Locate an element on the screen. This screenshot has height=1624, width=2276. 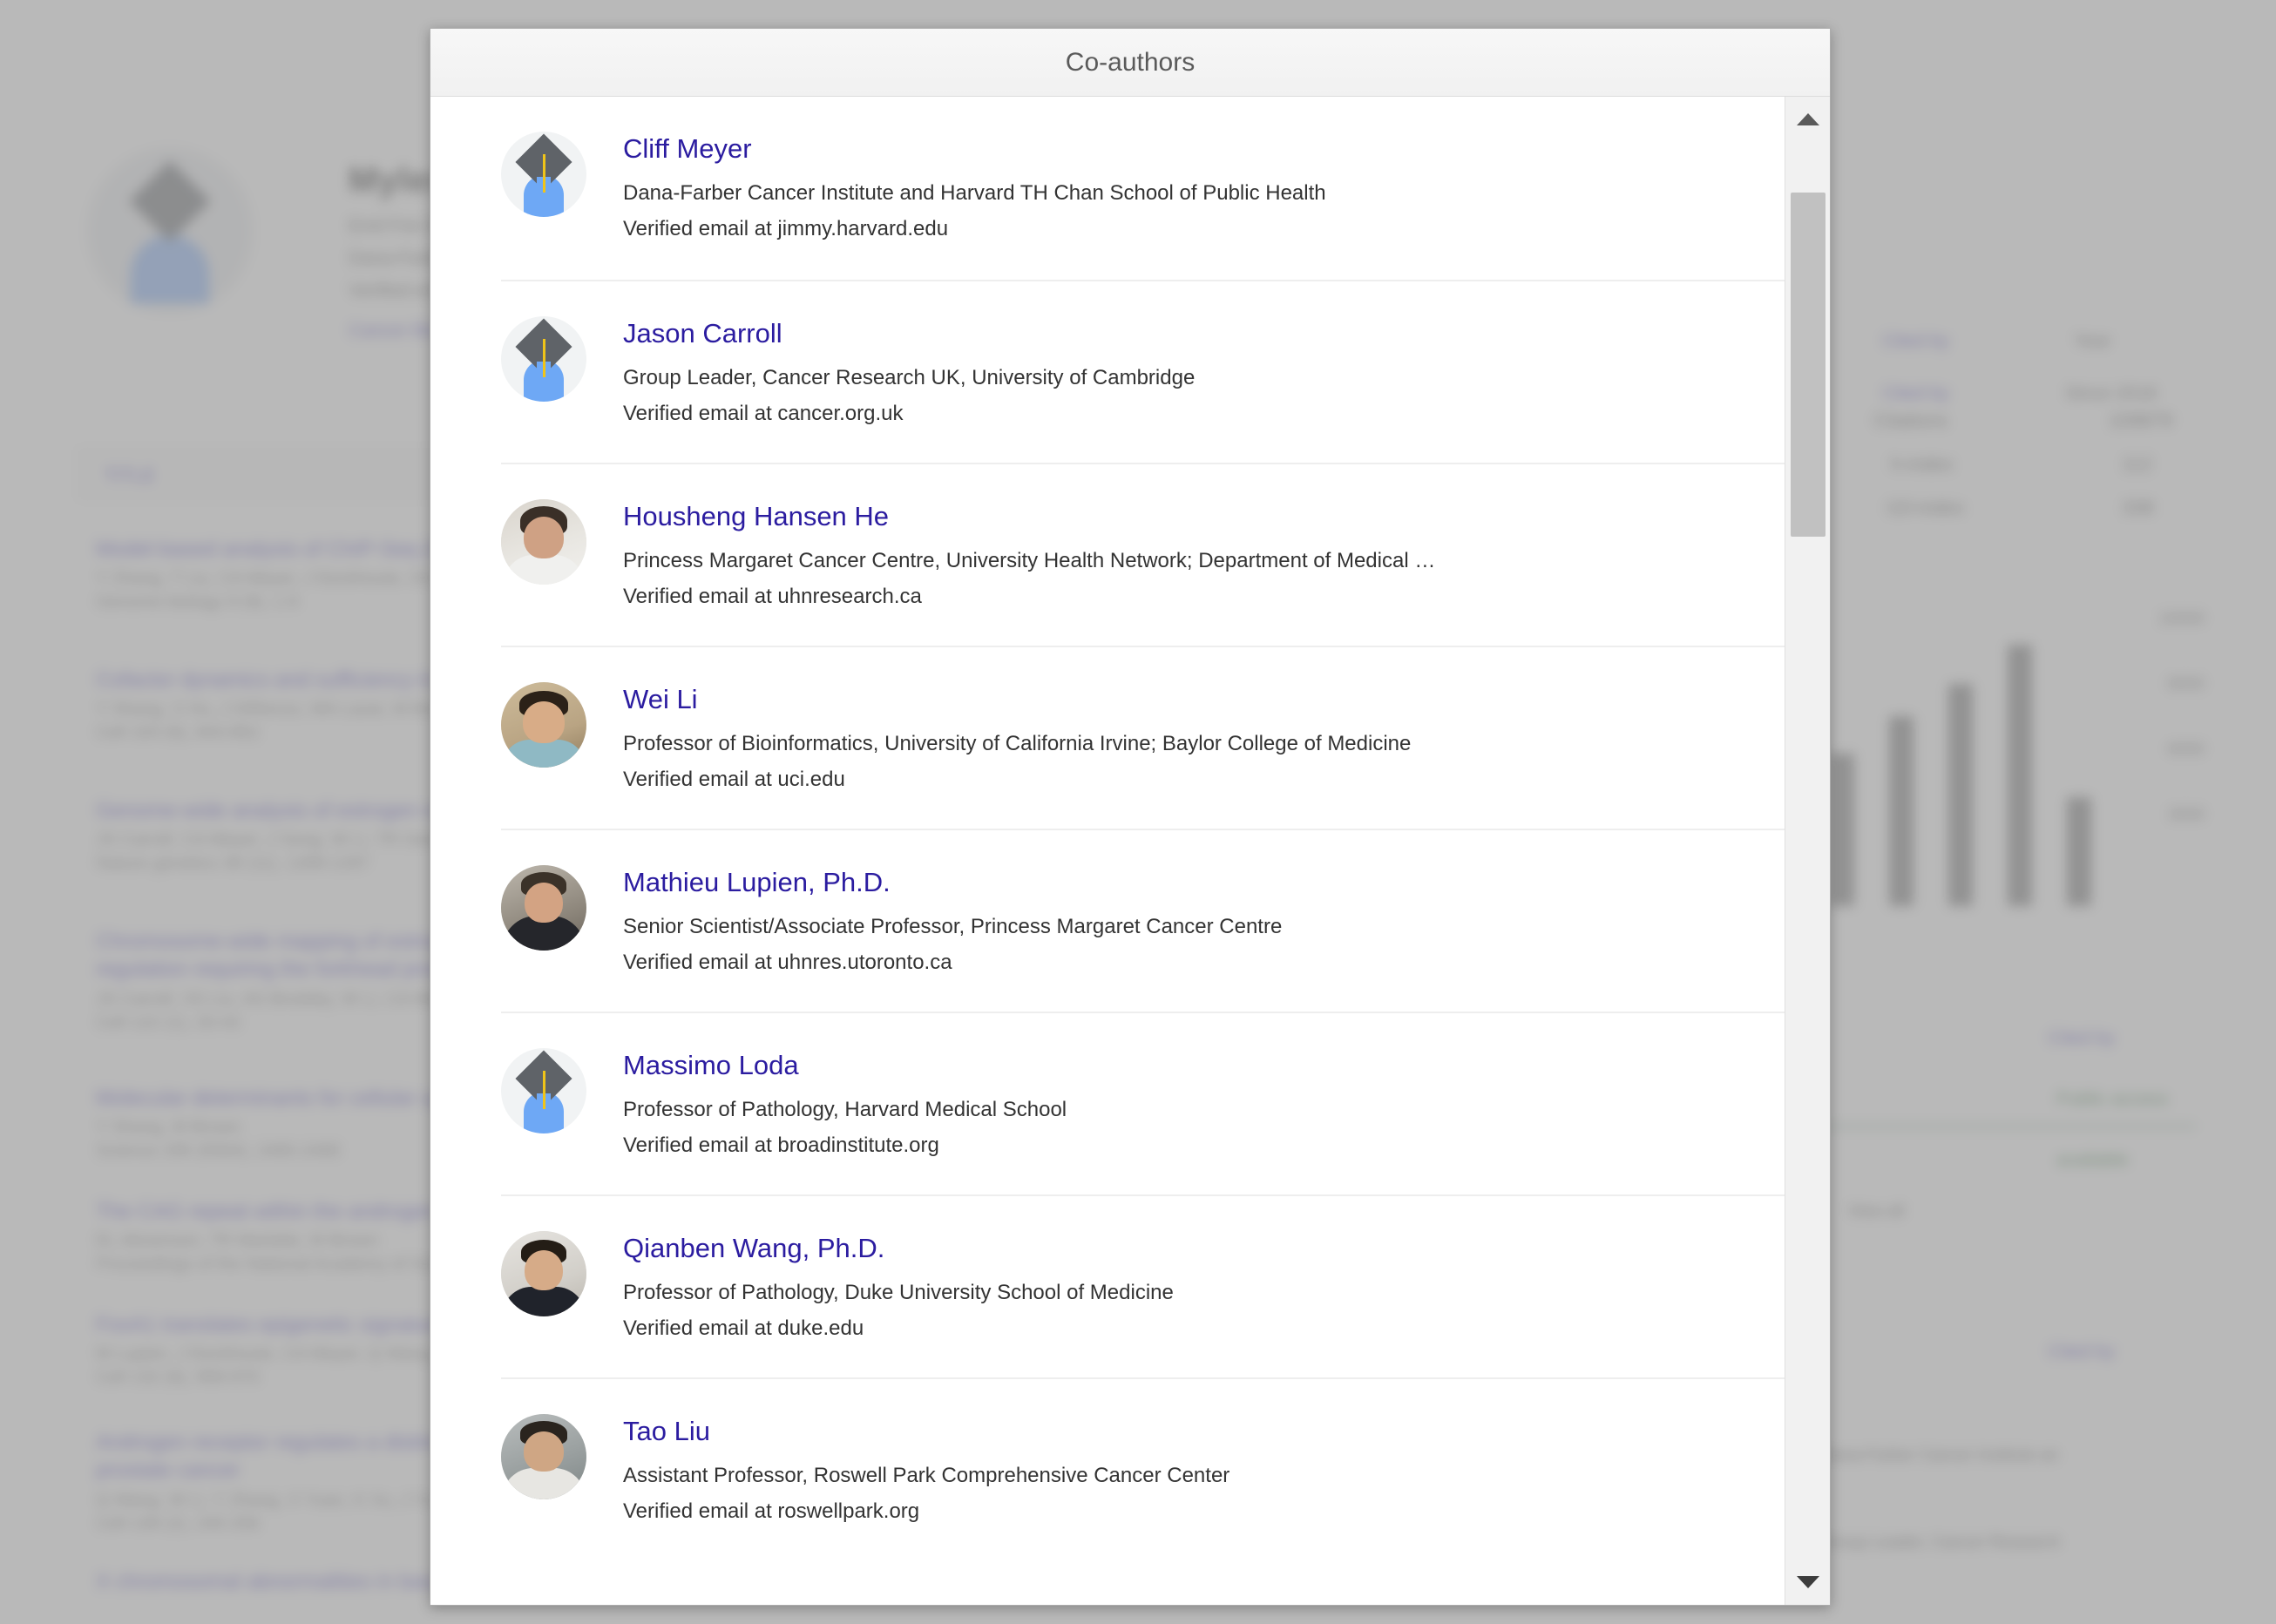
scrollbar-thumb is located at coordinates (1808, 365).